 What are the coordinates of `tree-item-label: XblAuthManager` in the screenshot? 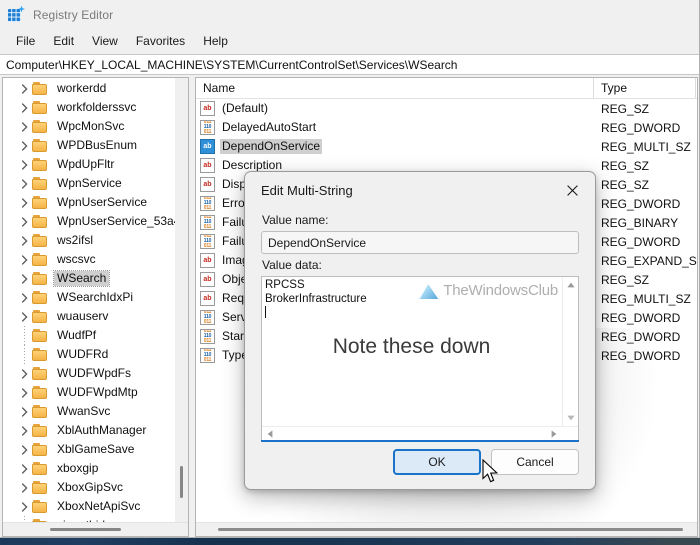 It's located at (102, 430).